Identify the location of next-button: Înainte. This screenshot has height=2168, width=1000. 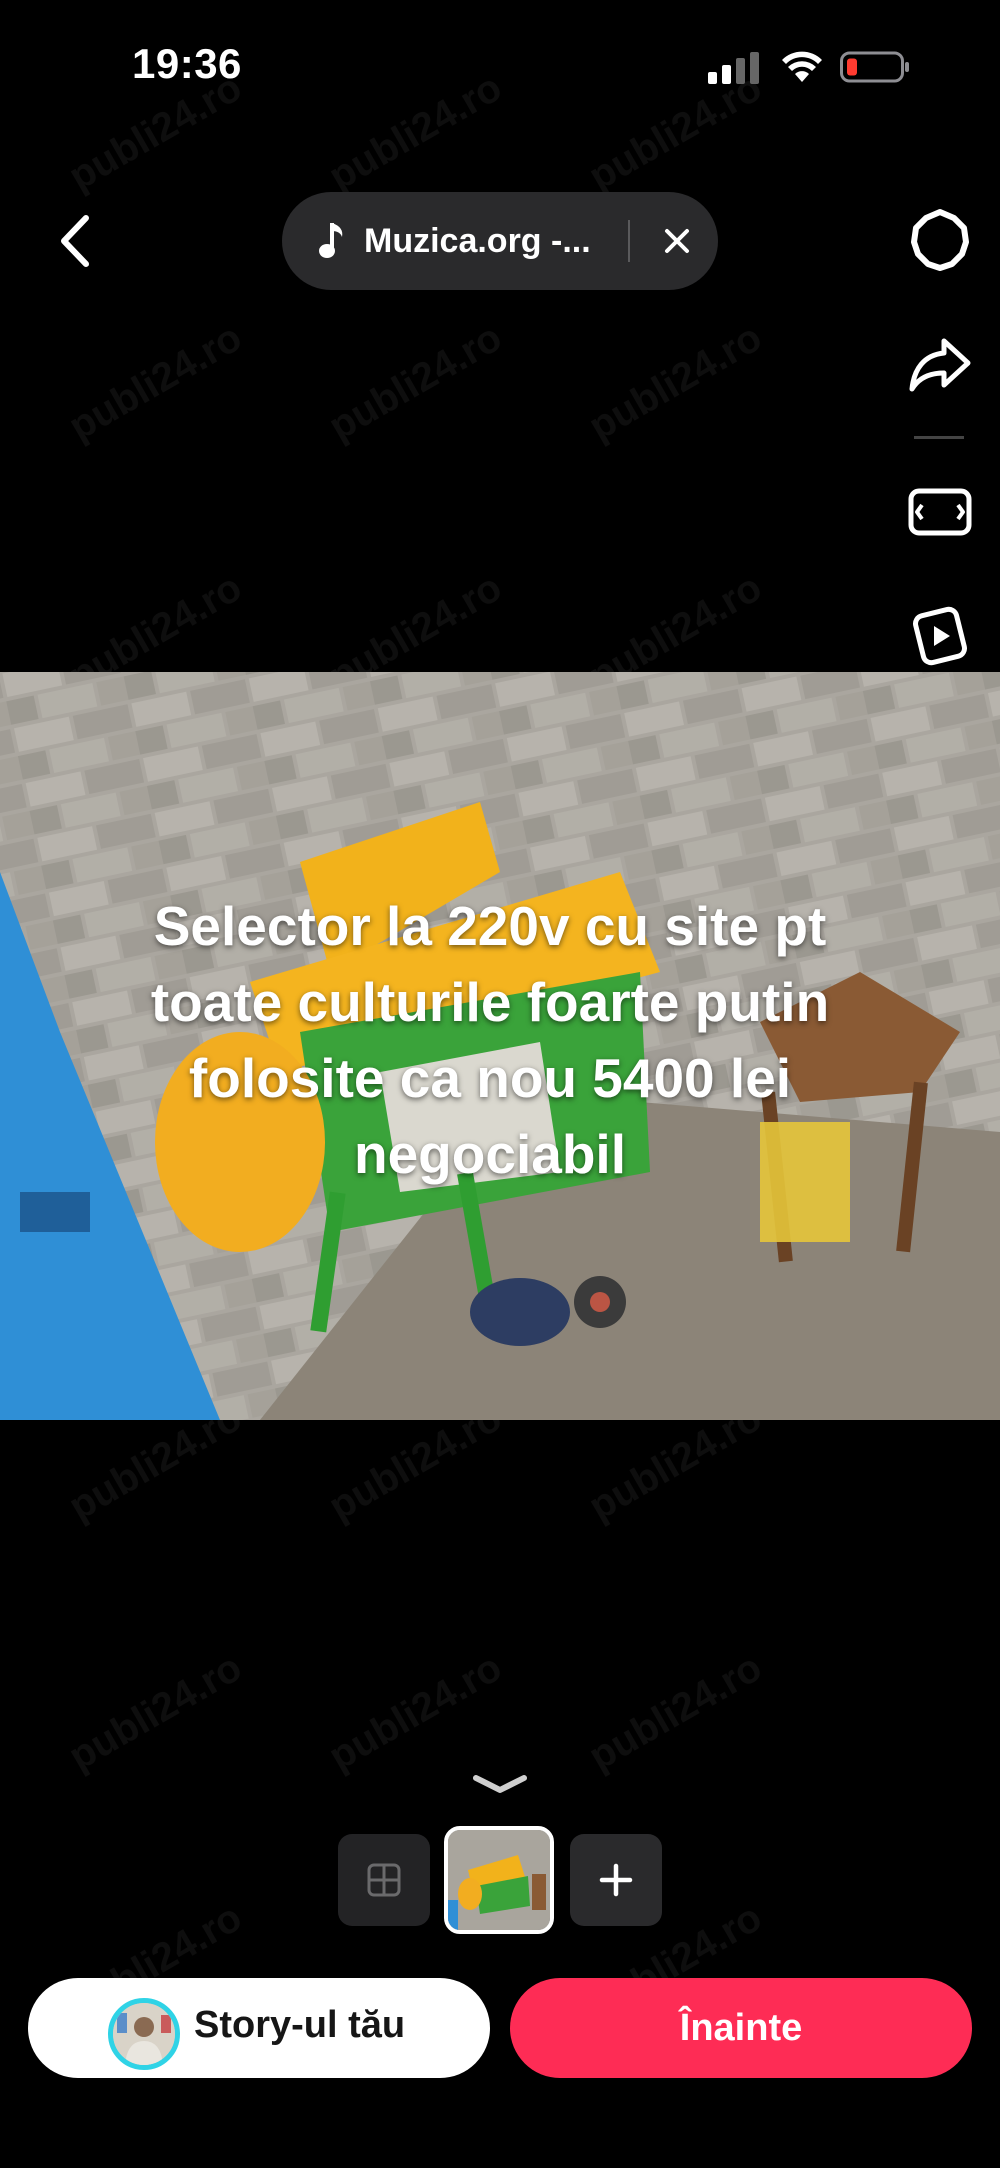
(741, 2028).